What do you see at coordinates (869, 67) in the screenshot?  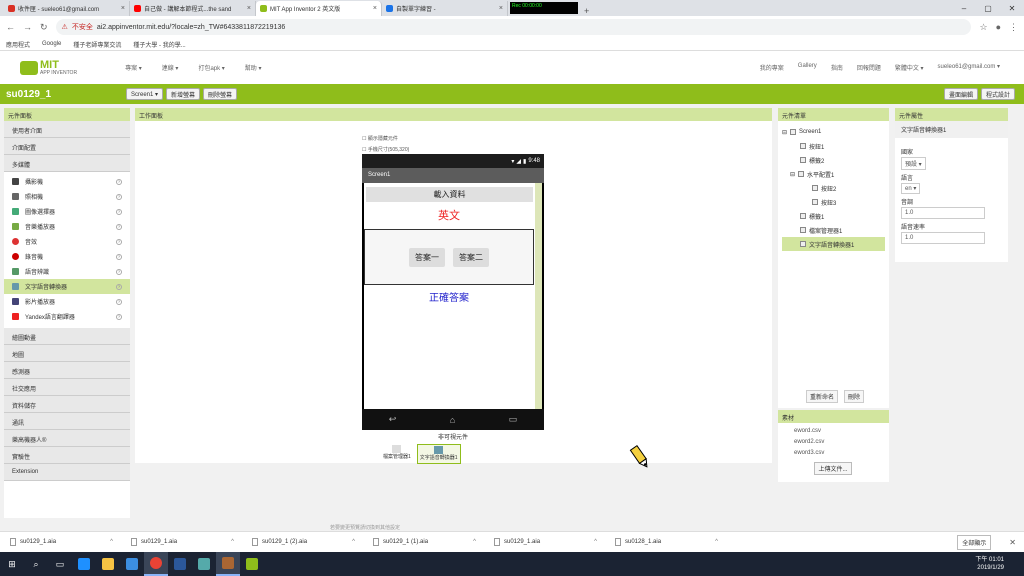 I see `report-link: 回報問題` at bounding box center [869, 67].